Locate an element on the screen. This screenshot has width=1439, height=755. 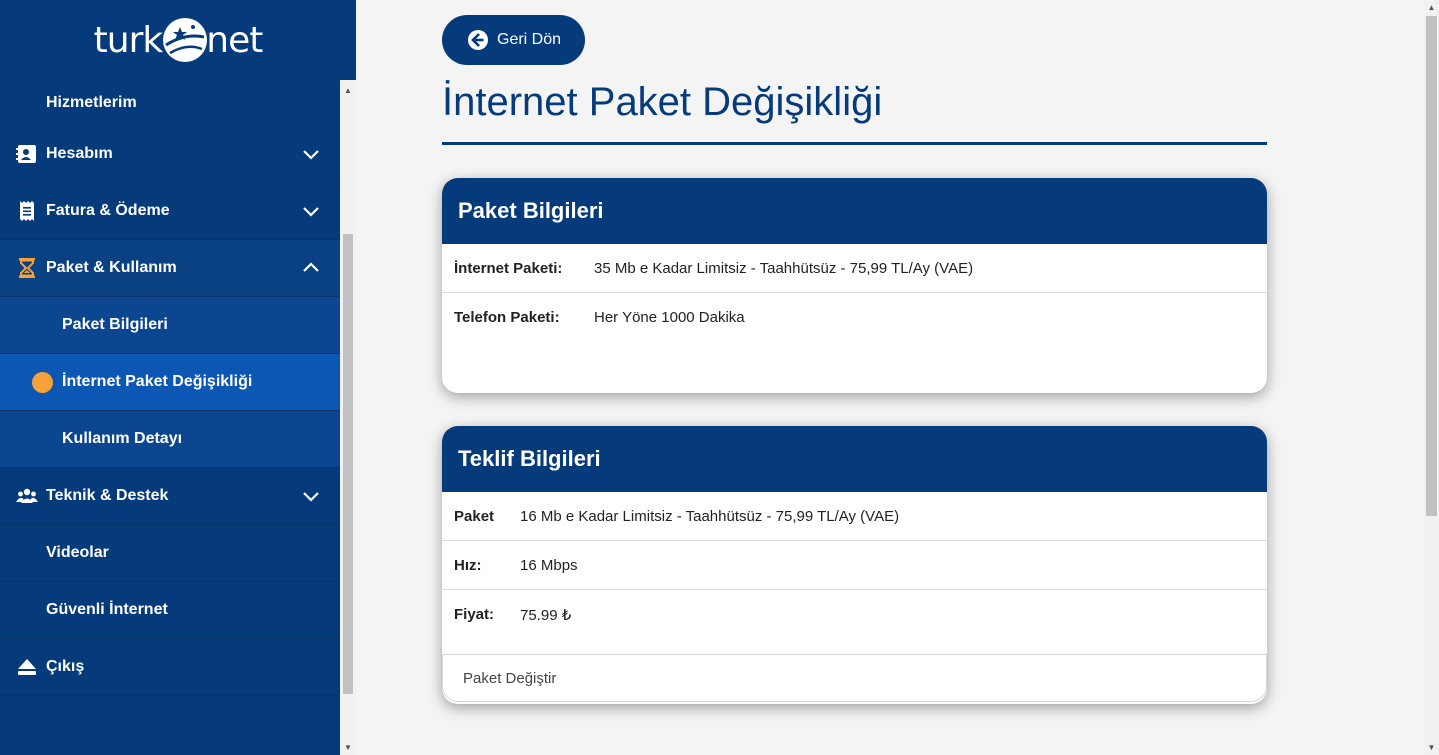
sidebar-item-label: Çıkış is located at coordinates (65, 666).